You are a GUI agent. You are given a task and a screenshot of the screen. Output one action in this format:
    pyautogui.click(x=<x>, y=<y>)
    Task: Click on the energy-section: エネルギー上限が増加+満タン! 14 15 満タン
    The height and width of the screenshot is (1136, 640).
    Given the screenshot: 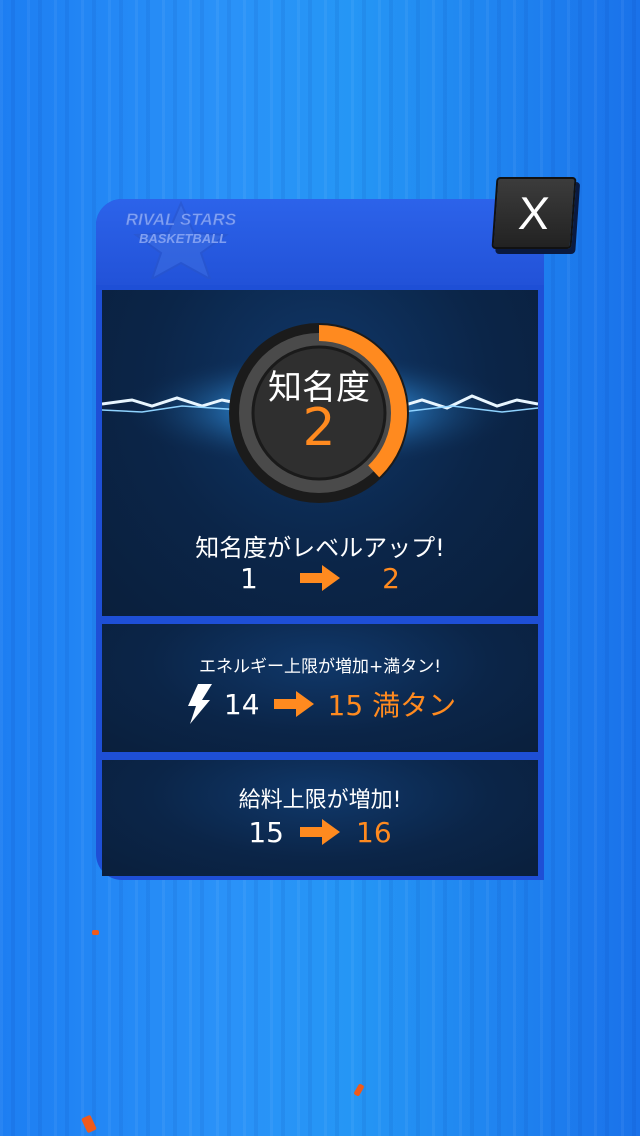 What is the action you would take?
    pyautogui.click(x=320, y=688)
    